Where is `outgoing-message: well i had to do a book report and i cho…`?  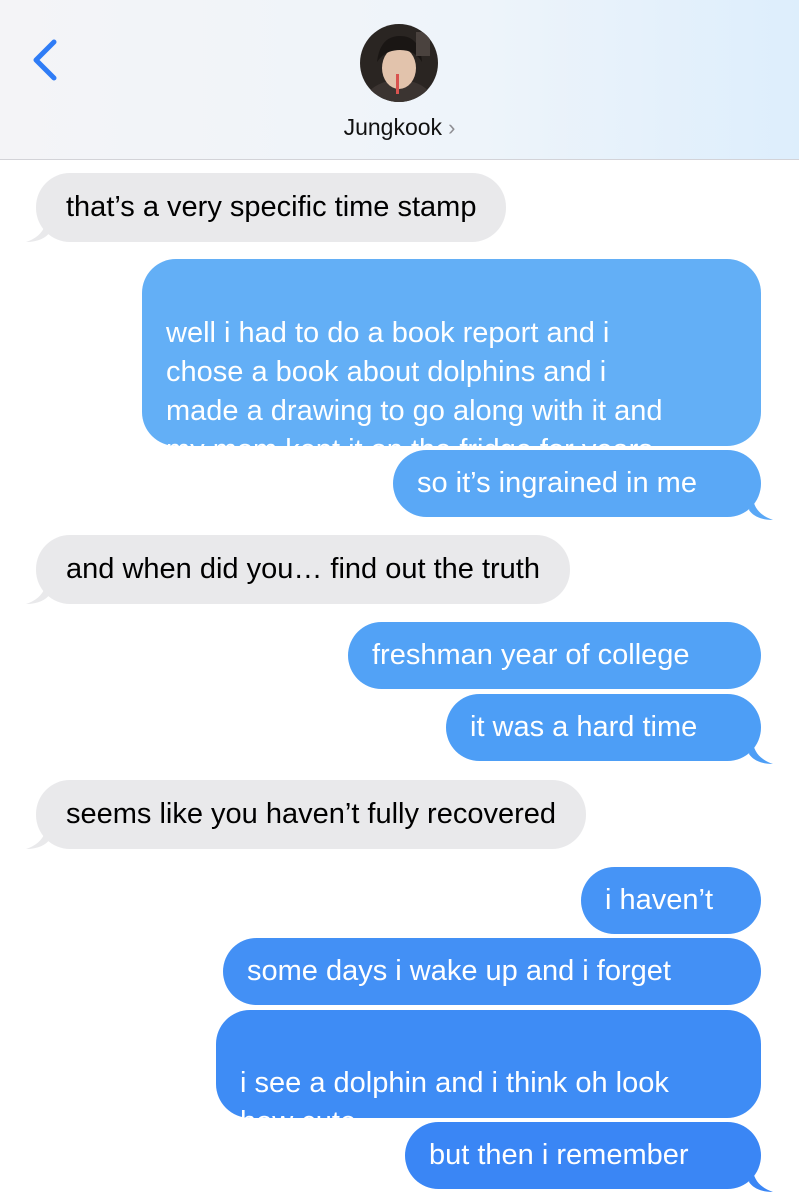 outgoing-message: well i had to do a book report and i cho… is located at coordinates (451, 362).